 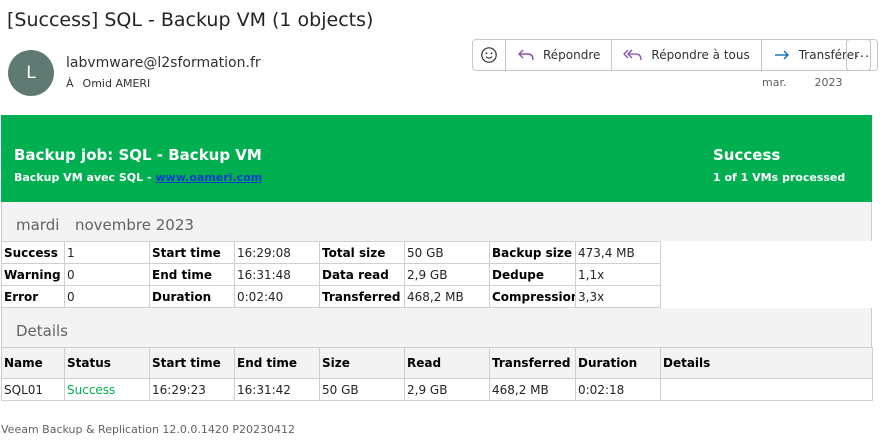 What do you see at coordinates (828, 82) in the screenshot?
I see `date-year: 2023` at bounding box center [828, 82].